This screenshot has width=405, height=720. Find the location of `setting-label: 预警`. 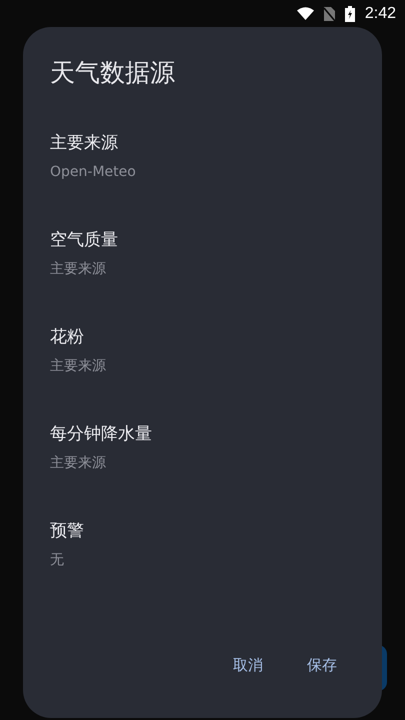

setting-label: 预警 is located at coordinates (67, 531).